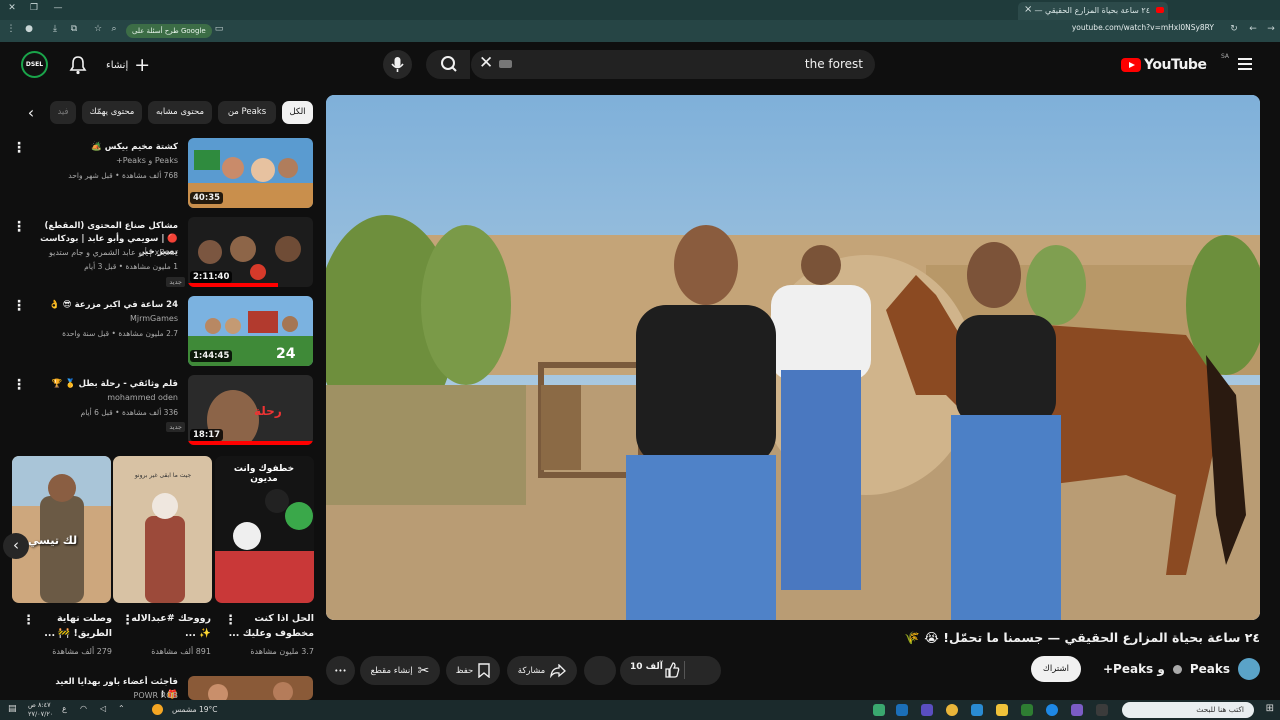 This screenshot has width=1280, height=720. What do you see at coordinates (12, 8) in the screenshot?
I see `window-close-icon: ✕` at bounding box center [12, 8].